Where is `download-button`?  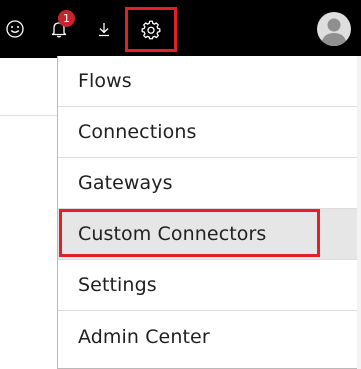
download-button is located at coordinates (104, 29).